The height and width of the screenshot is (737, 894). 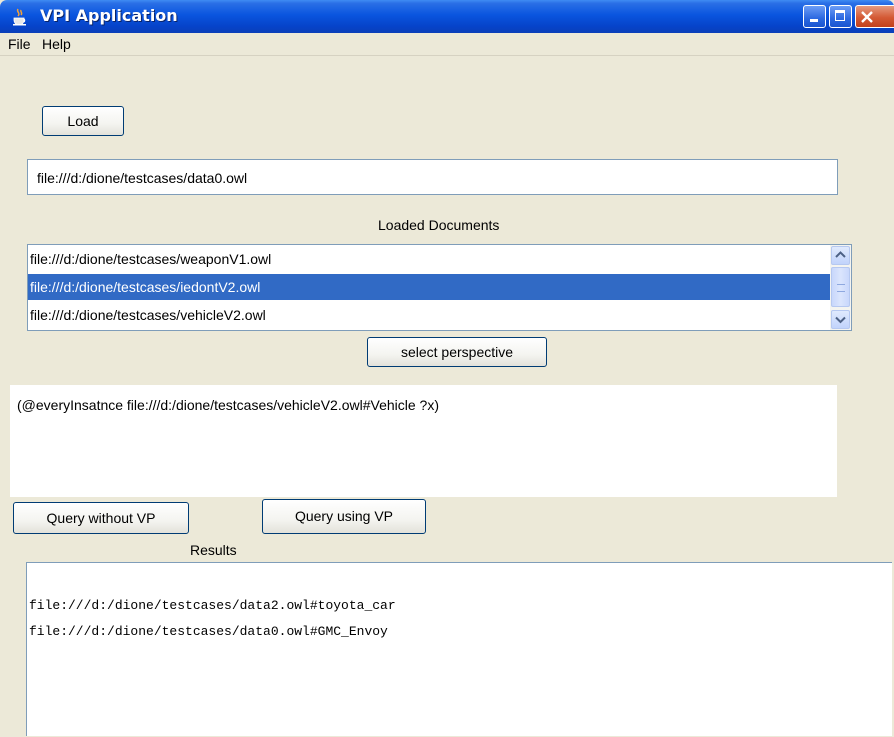 I want to click on menu-bar: File Help, so click(x=447, y=44).